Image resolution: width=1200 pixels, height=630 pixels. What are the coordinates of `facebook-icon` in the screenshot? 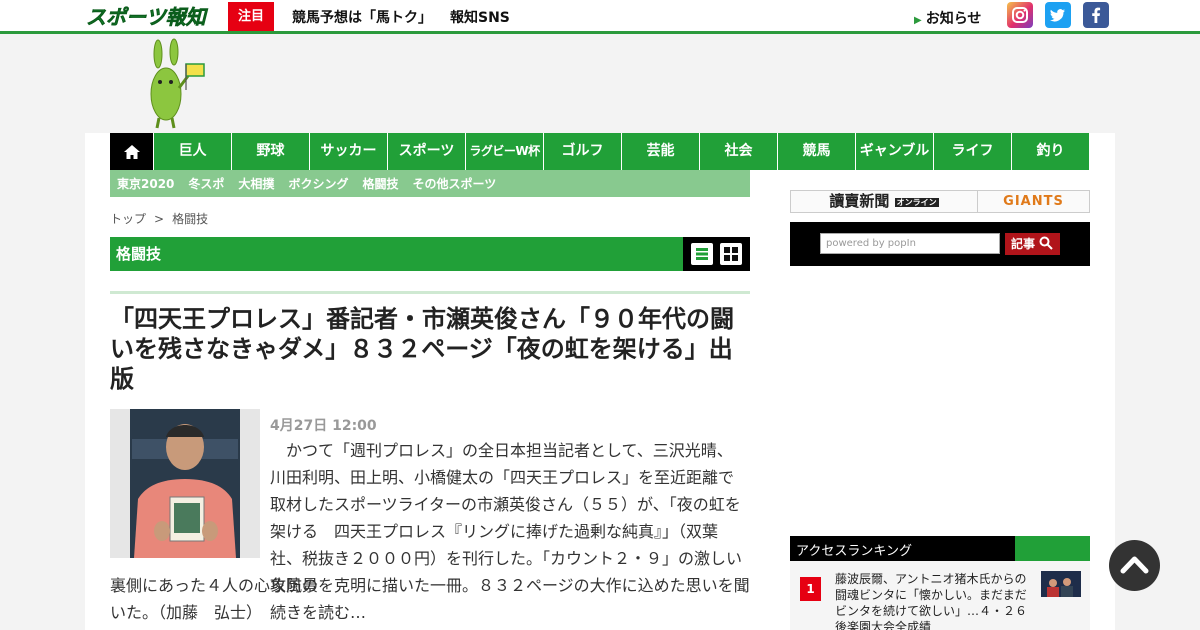 It's located at (1096, 15).